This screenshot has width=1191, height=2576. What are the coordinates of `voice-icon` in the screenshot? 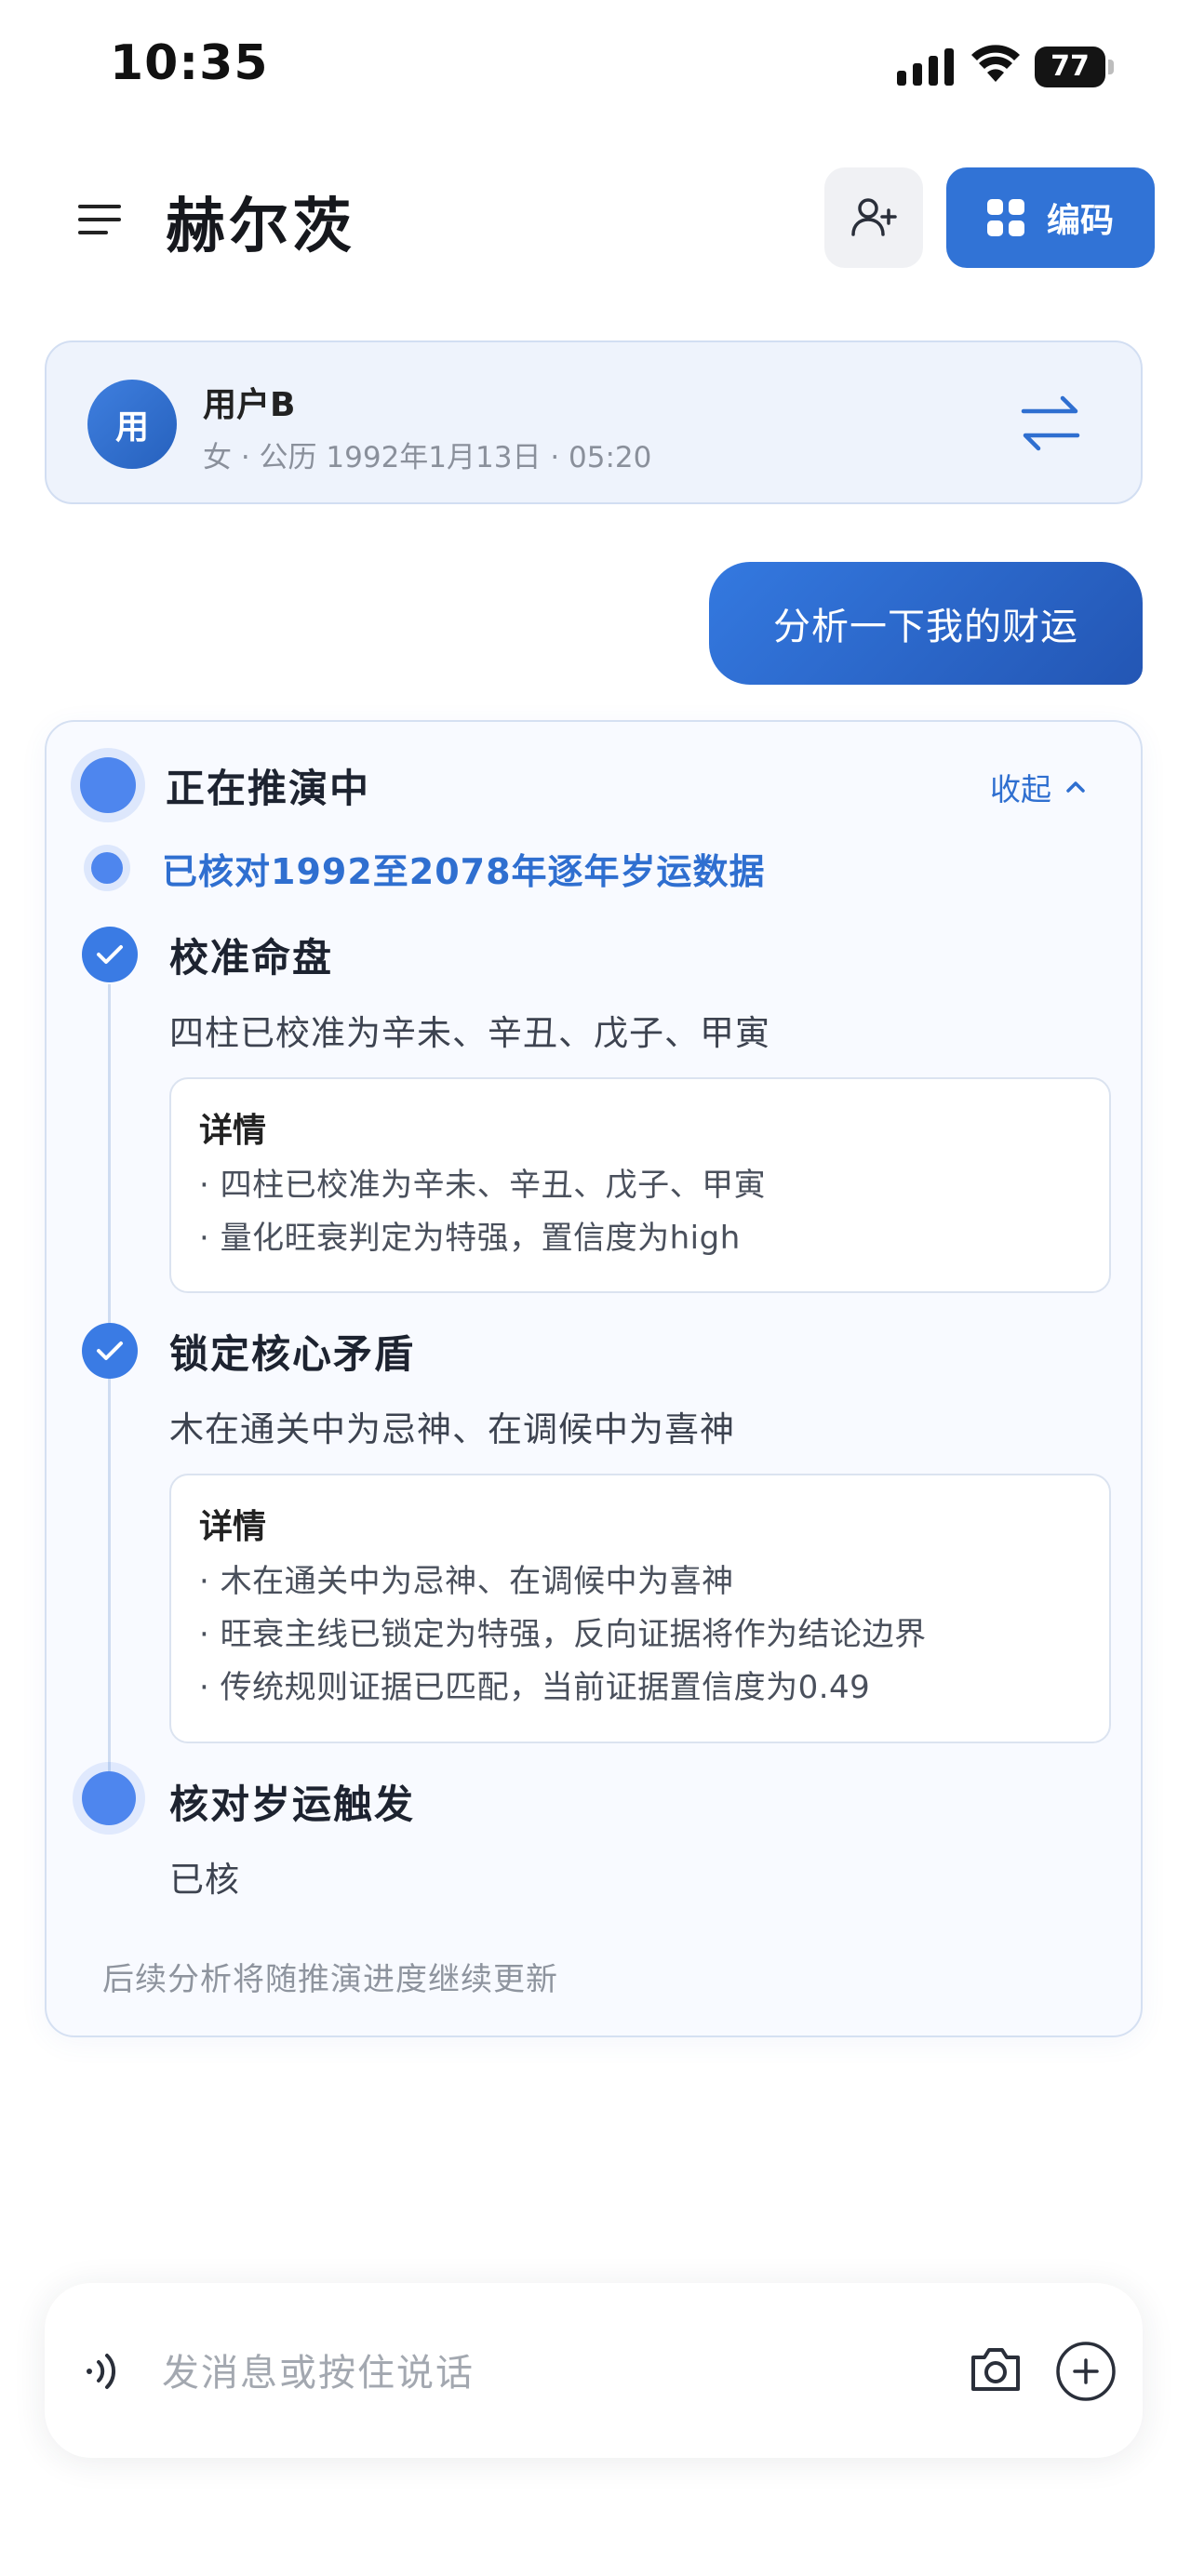 It's located at (101, 2371).